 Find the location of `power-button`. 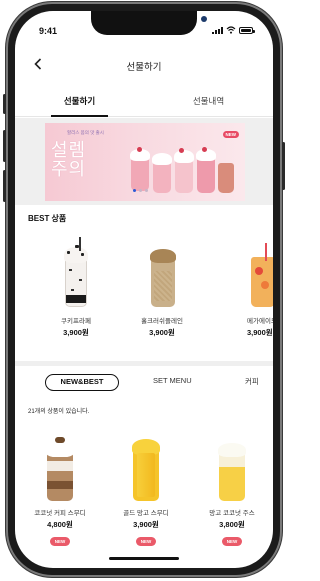

power-button is located at coordinates (283, 166).